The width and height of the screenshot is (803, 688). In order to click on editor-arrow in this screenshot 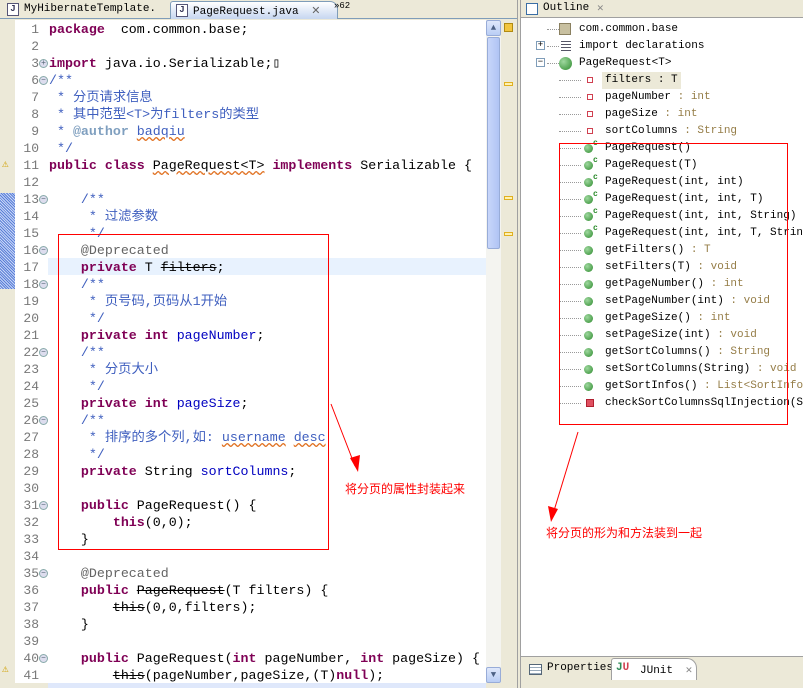, I will do `click(345, 437)`.